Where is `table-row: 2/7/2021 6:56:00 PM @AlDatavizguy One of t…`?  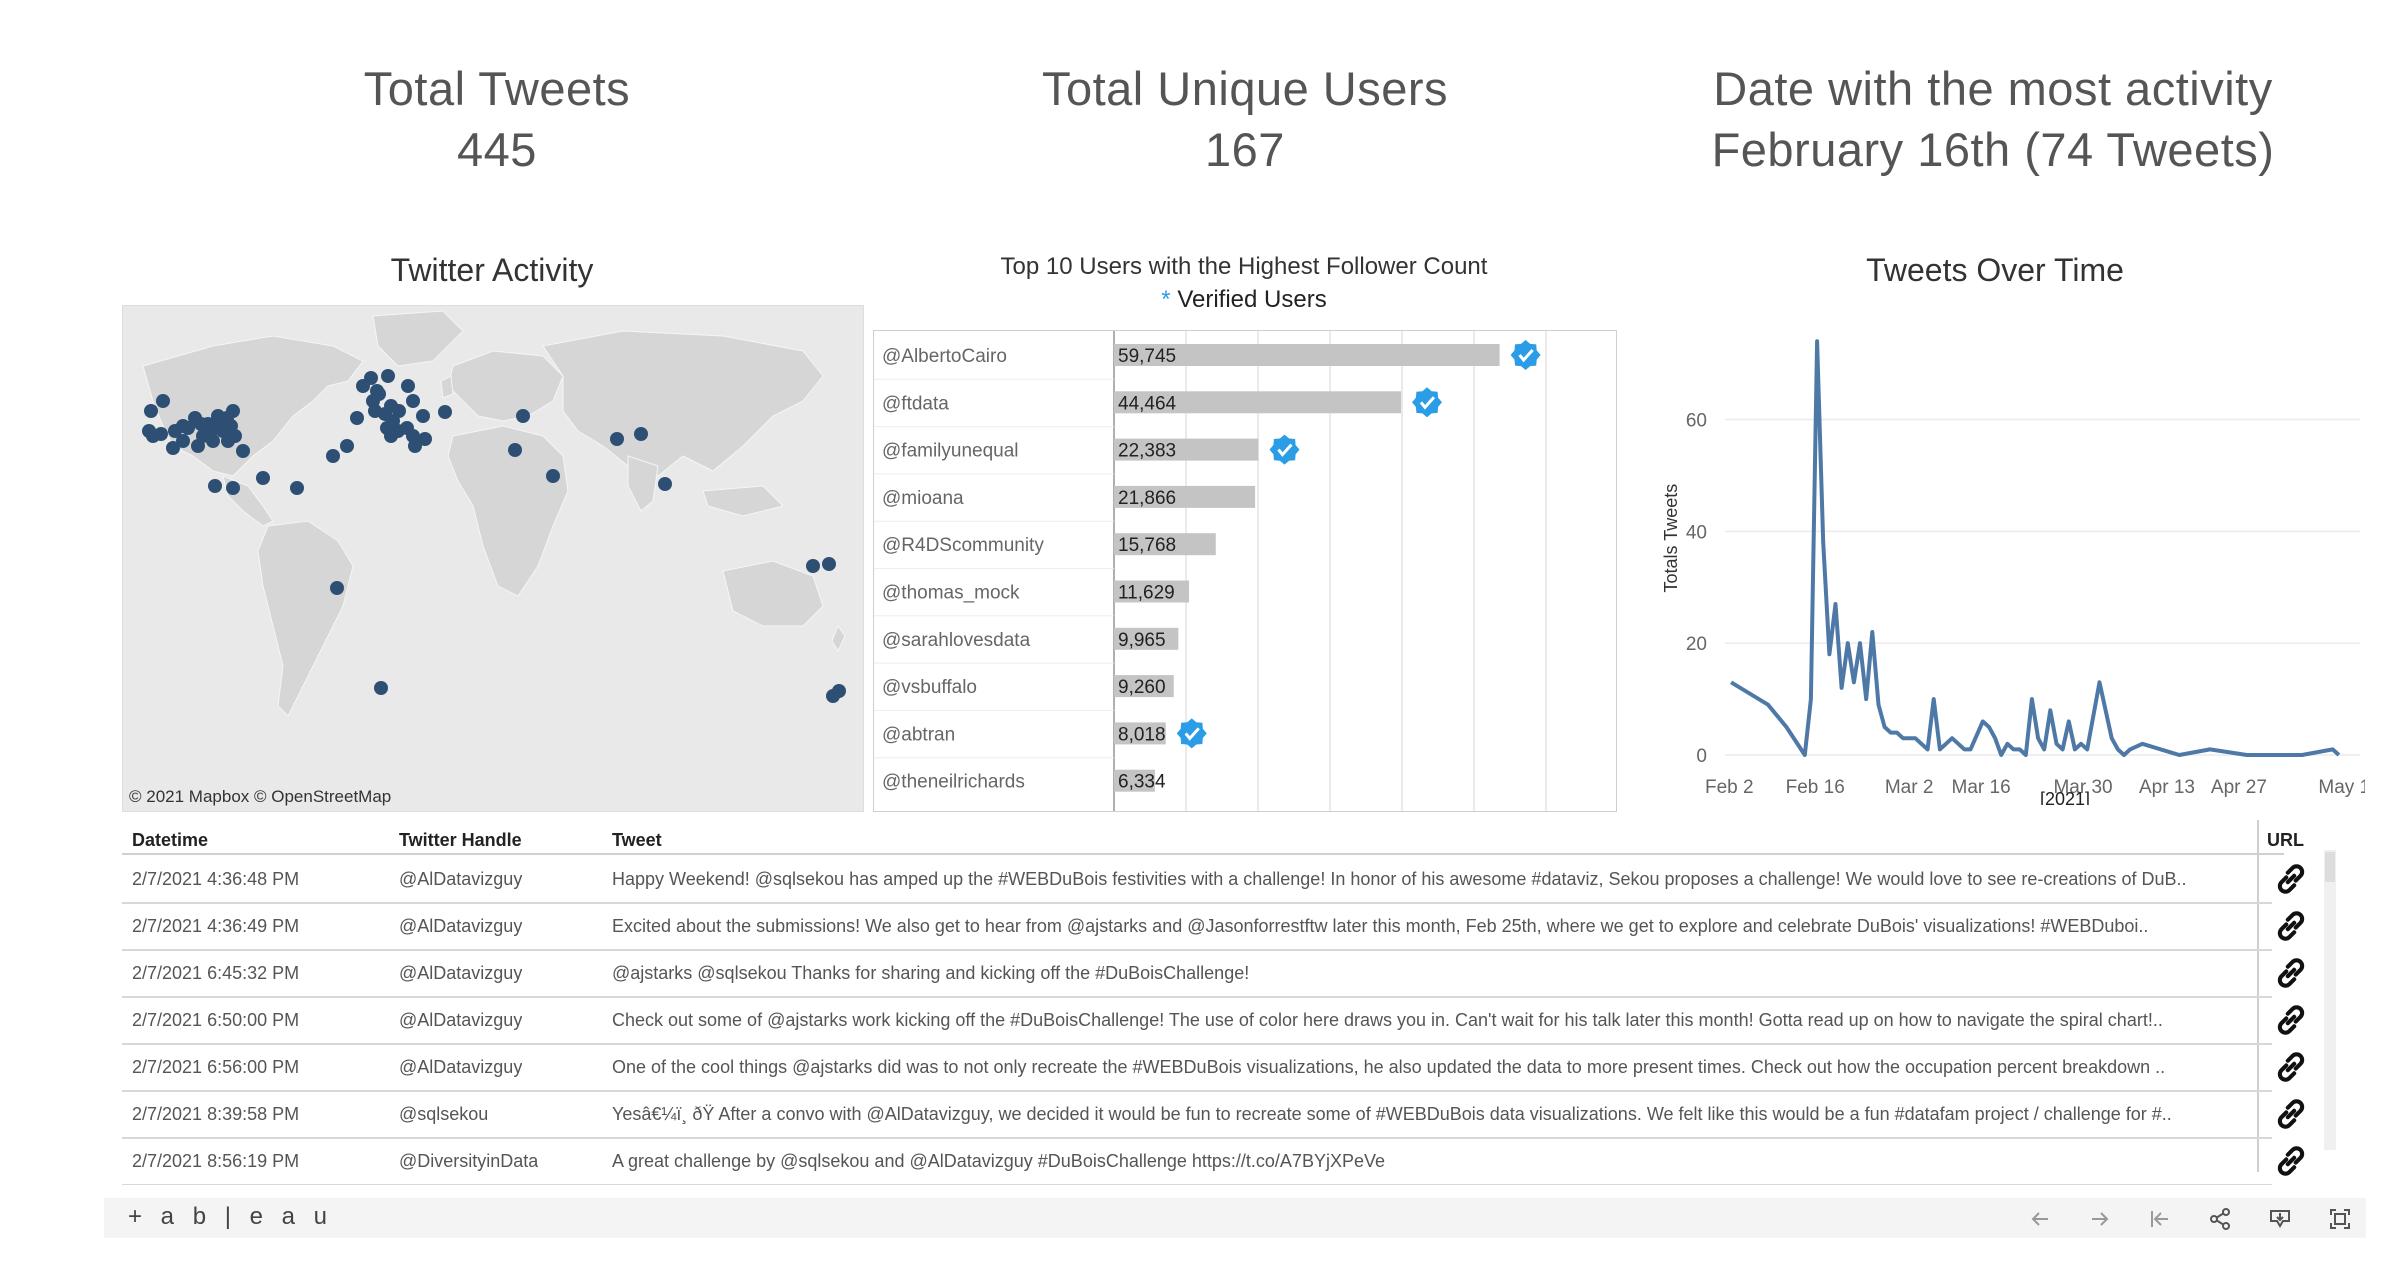 table-row: 2/7/2021 6:56:00 PM @AlDatavizguy One of t… is located at coordinates (1197, 1068).